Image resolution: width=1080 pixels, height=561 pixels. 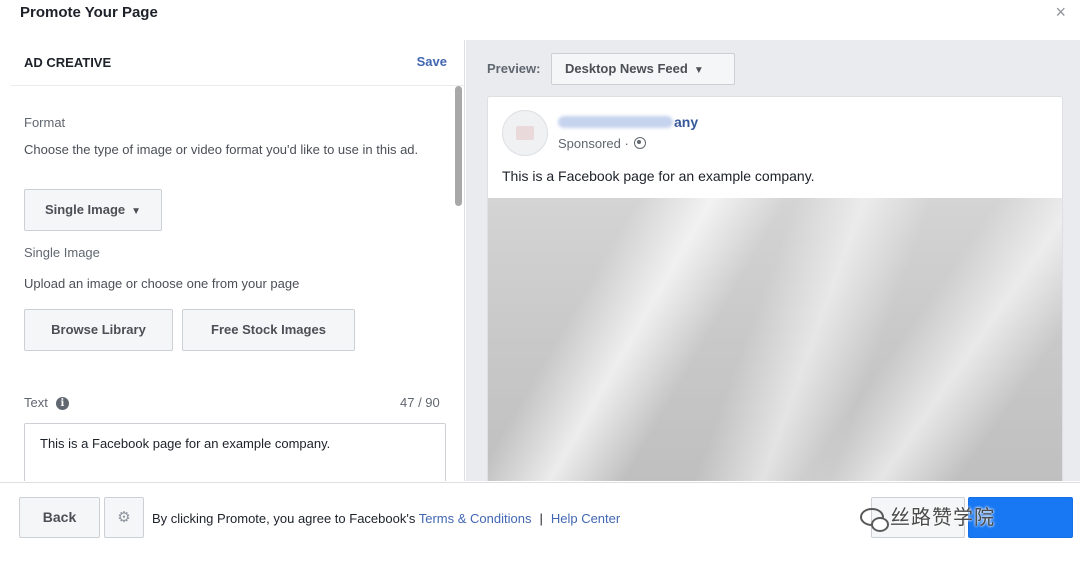 What do you see at coordinates (59, 517) in the screenshot?
I see `back-button: Back` at bounding box center [59, 517].